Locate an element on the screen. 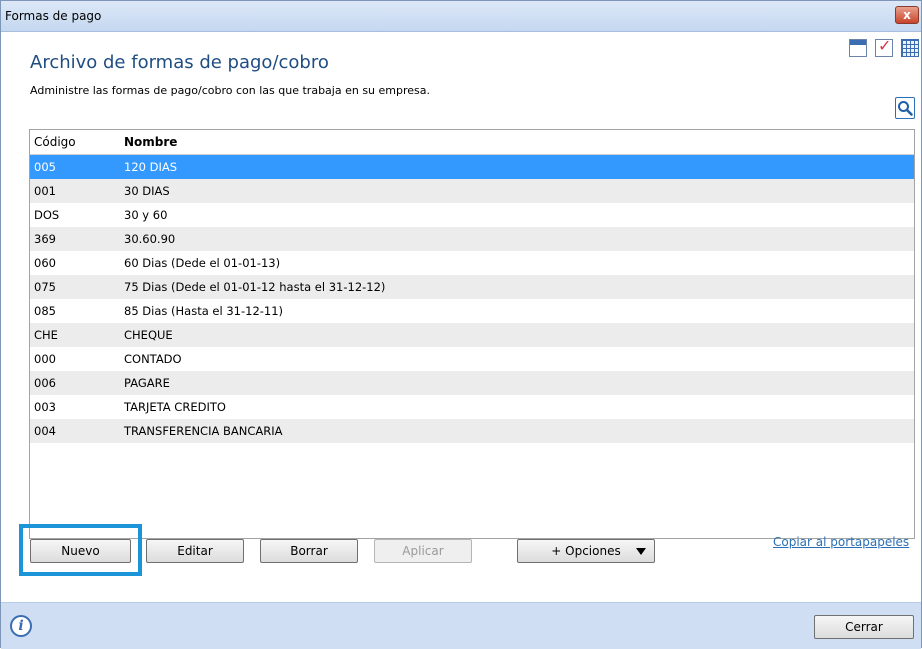 Image resolution: width=922 pixels, height=649 pixels. page-title: Archivo de formas de pago/cobro is located at coordinates (179, 62).